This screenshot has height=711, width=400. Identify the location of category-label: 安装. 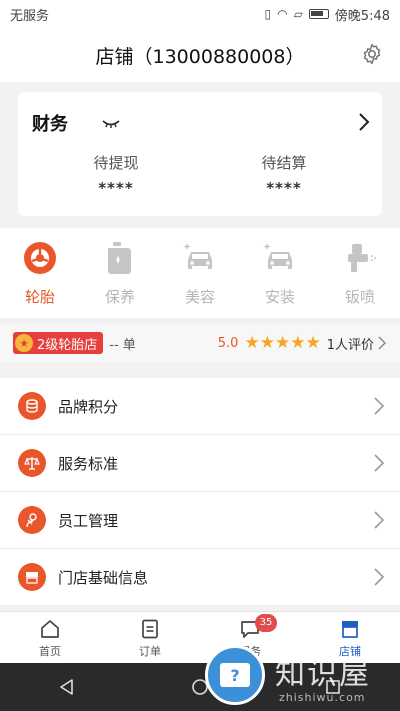
(279, 297).